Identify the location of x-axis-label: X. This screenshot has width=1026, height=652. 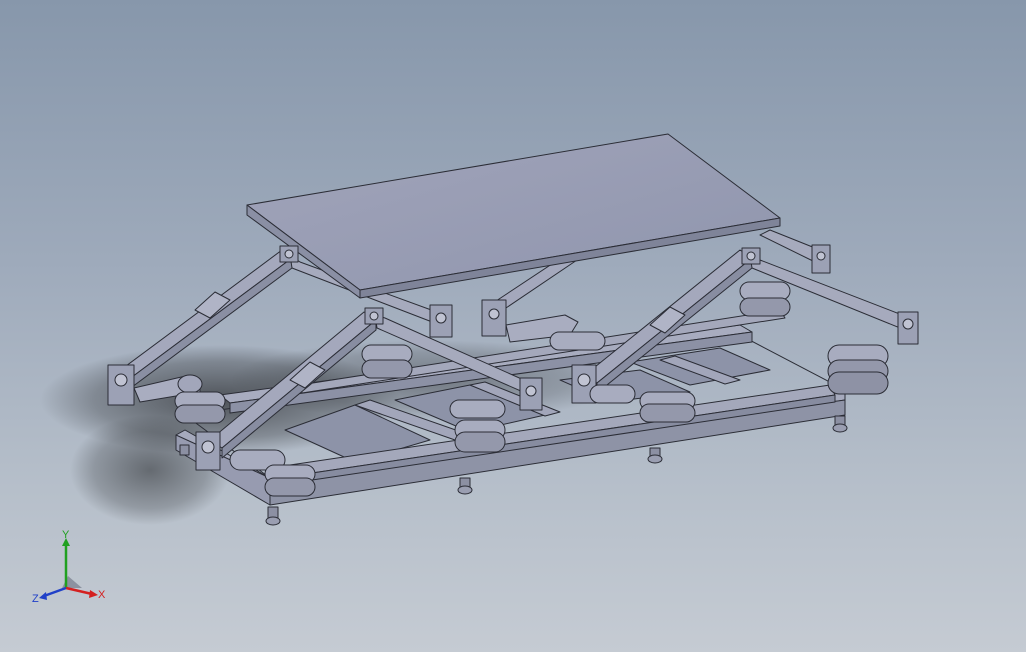
(102, 595).